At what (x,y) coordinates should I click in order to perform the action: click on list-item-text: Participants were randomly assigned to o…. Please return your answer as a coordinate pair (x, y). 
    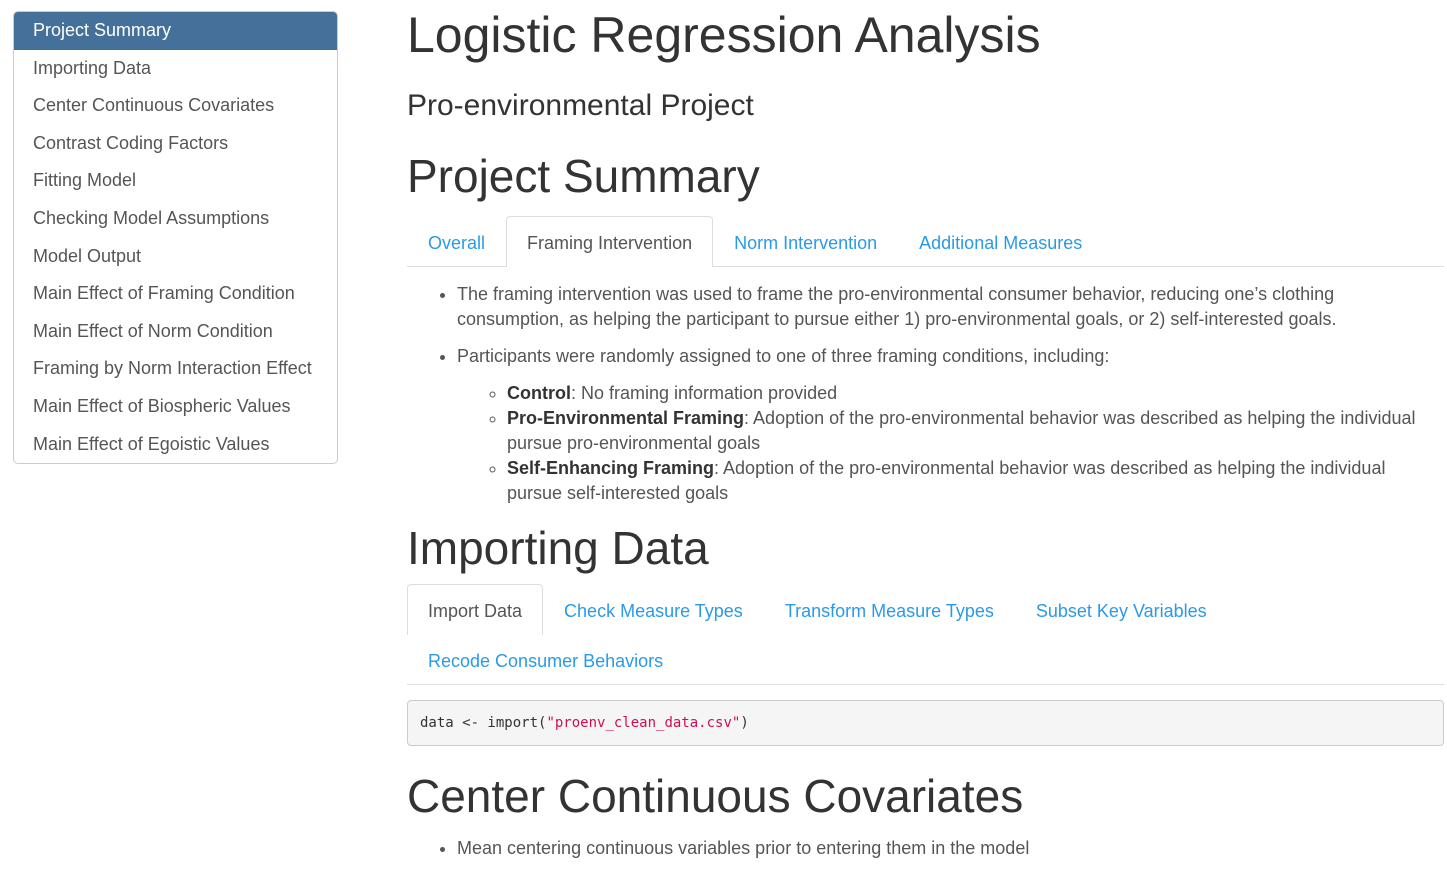
    Looking at the image, I should click on (783, 356).